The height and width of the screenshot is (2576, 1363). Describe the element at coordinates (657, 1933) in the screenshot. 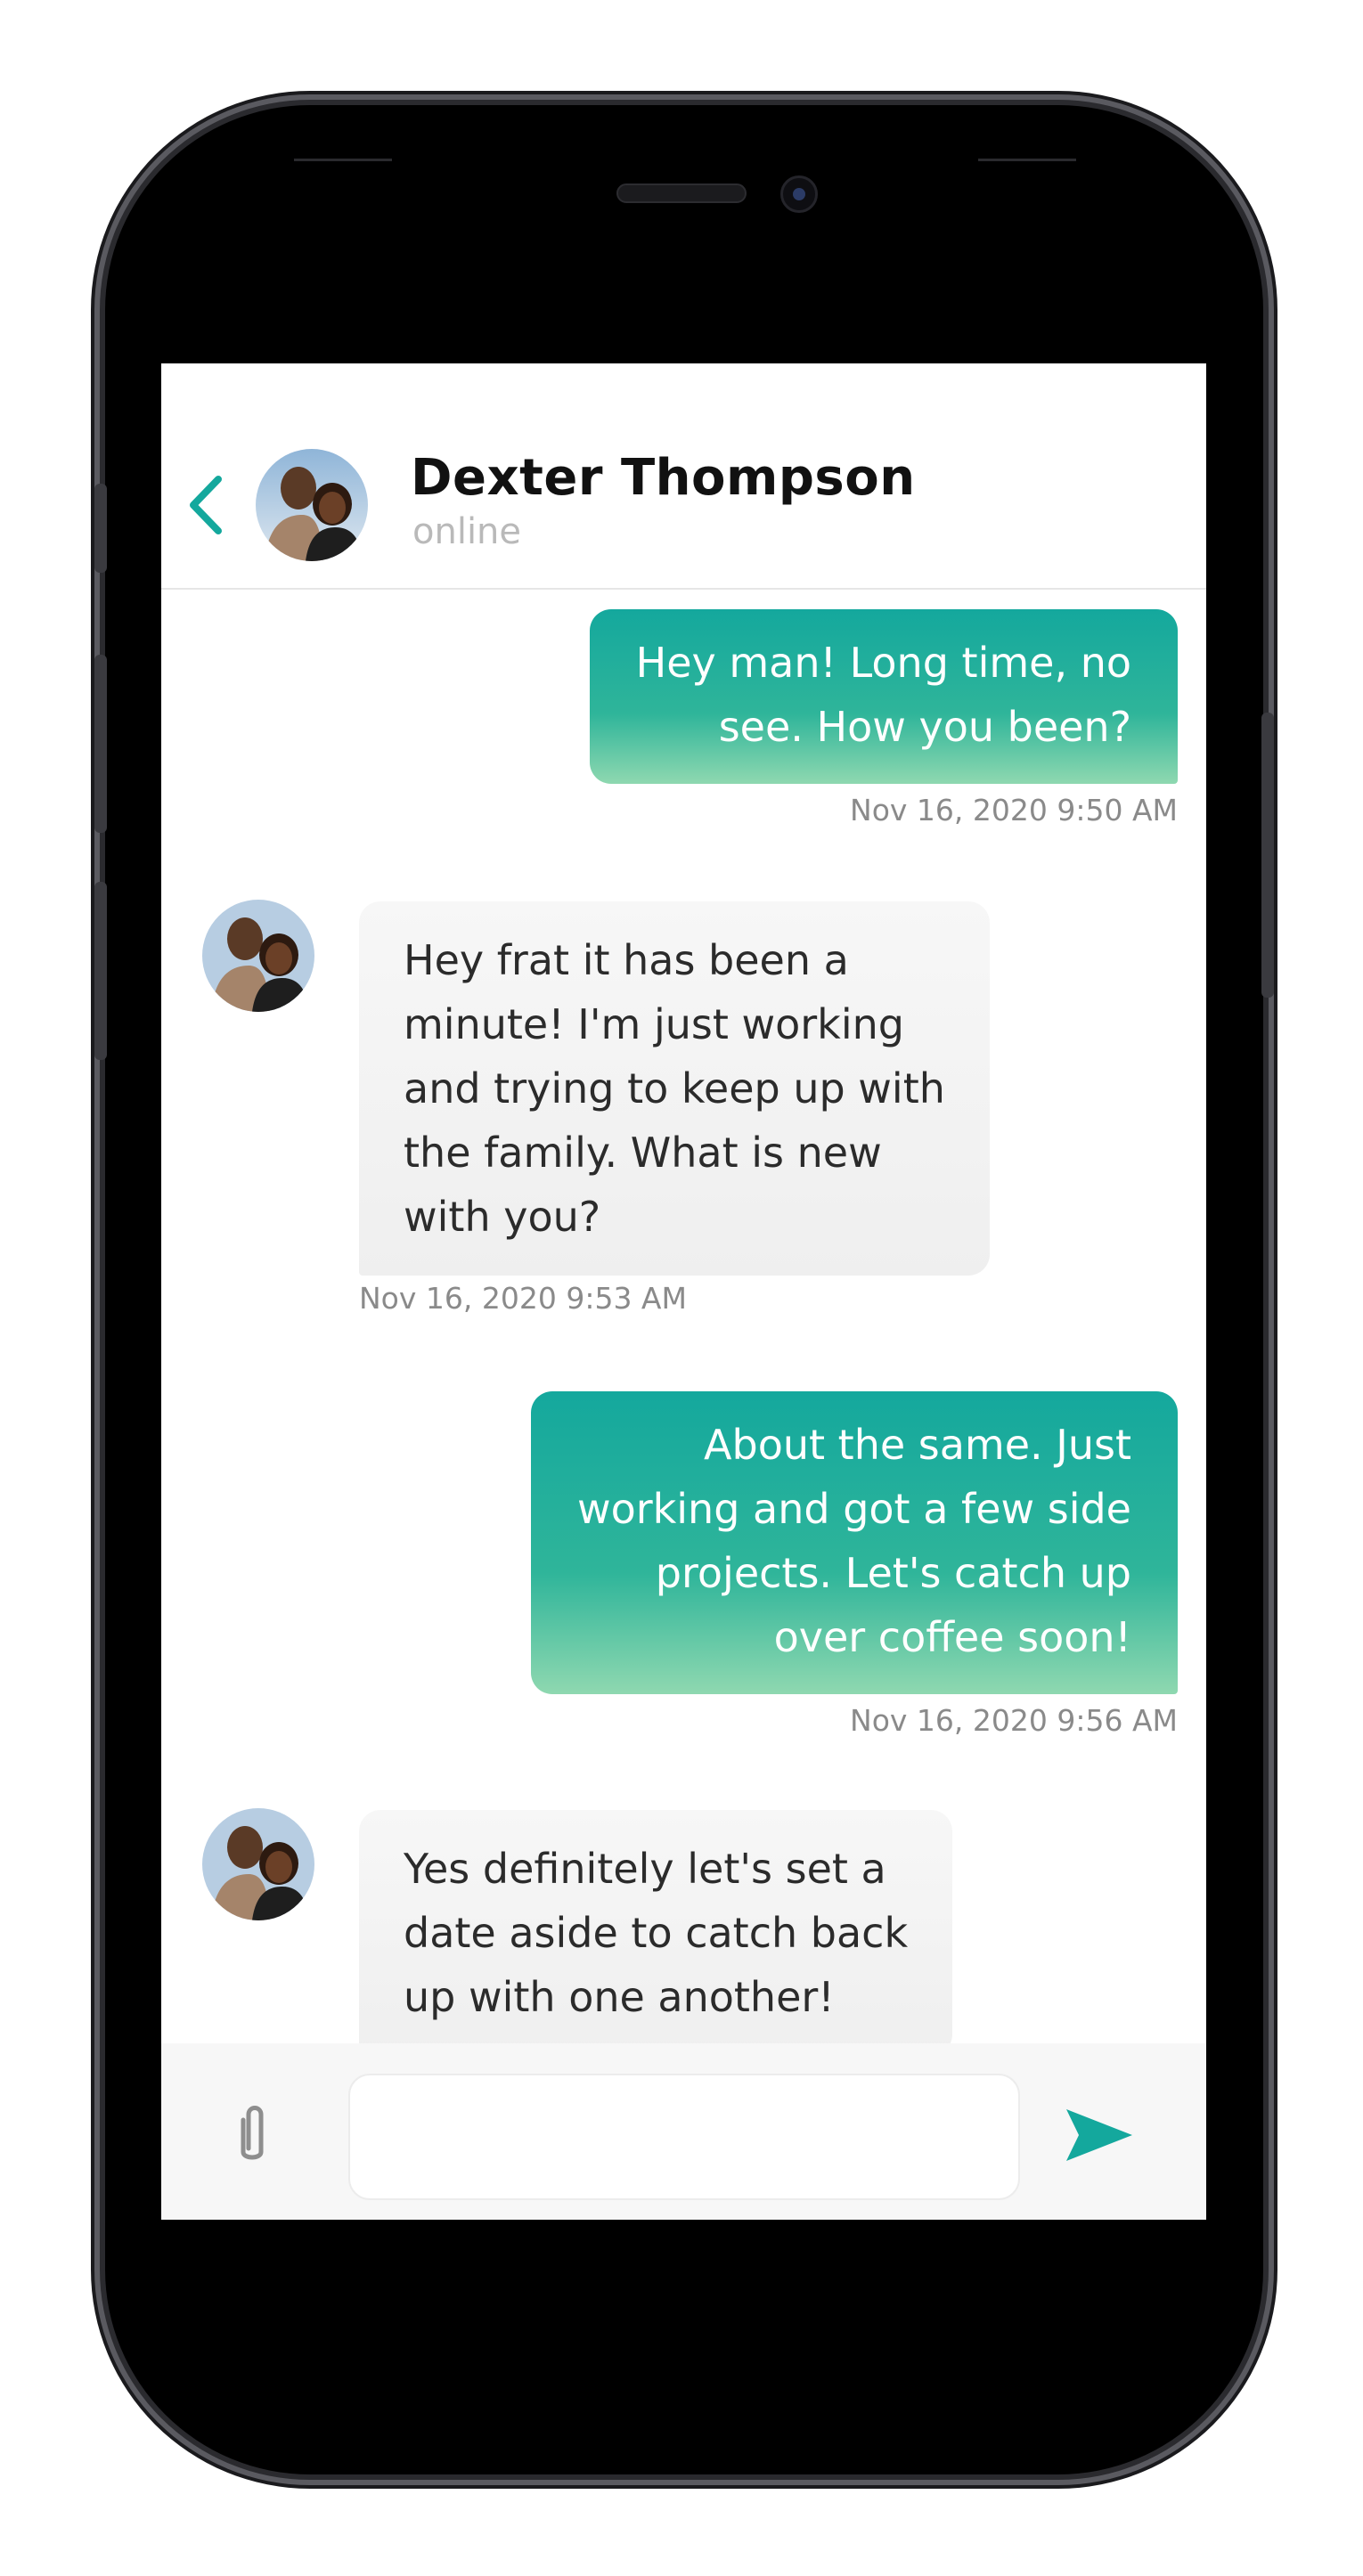

I see `message-line: date aside to catch back` at that location.